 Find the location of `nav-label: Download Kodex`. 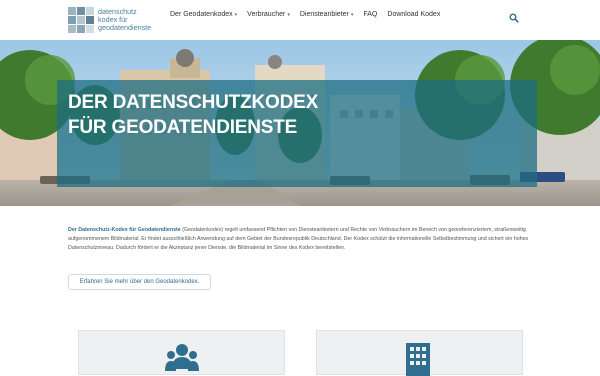

nav-label: Download Kodex is located at coordinates (414, 14).